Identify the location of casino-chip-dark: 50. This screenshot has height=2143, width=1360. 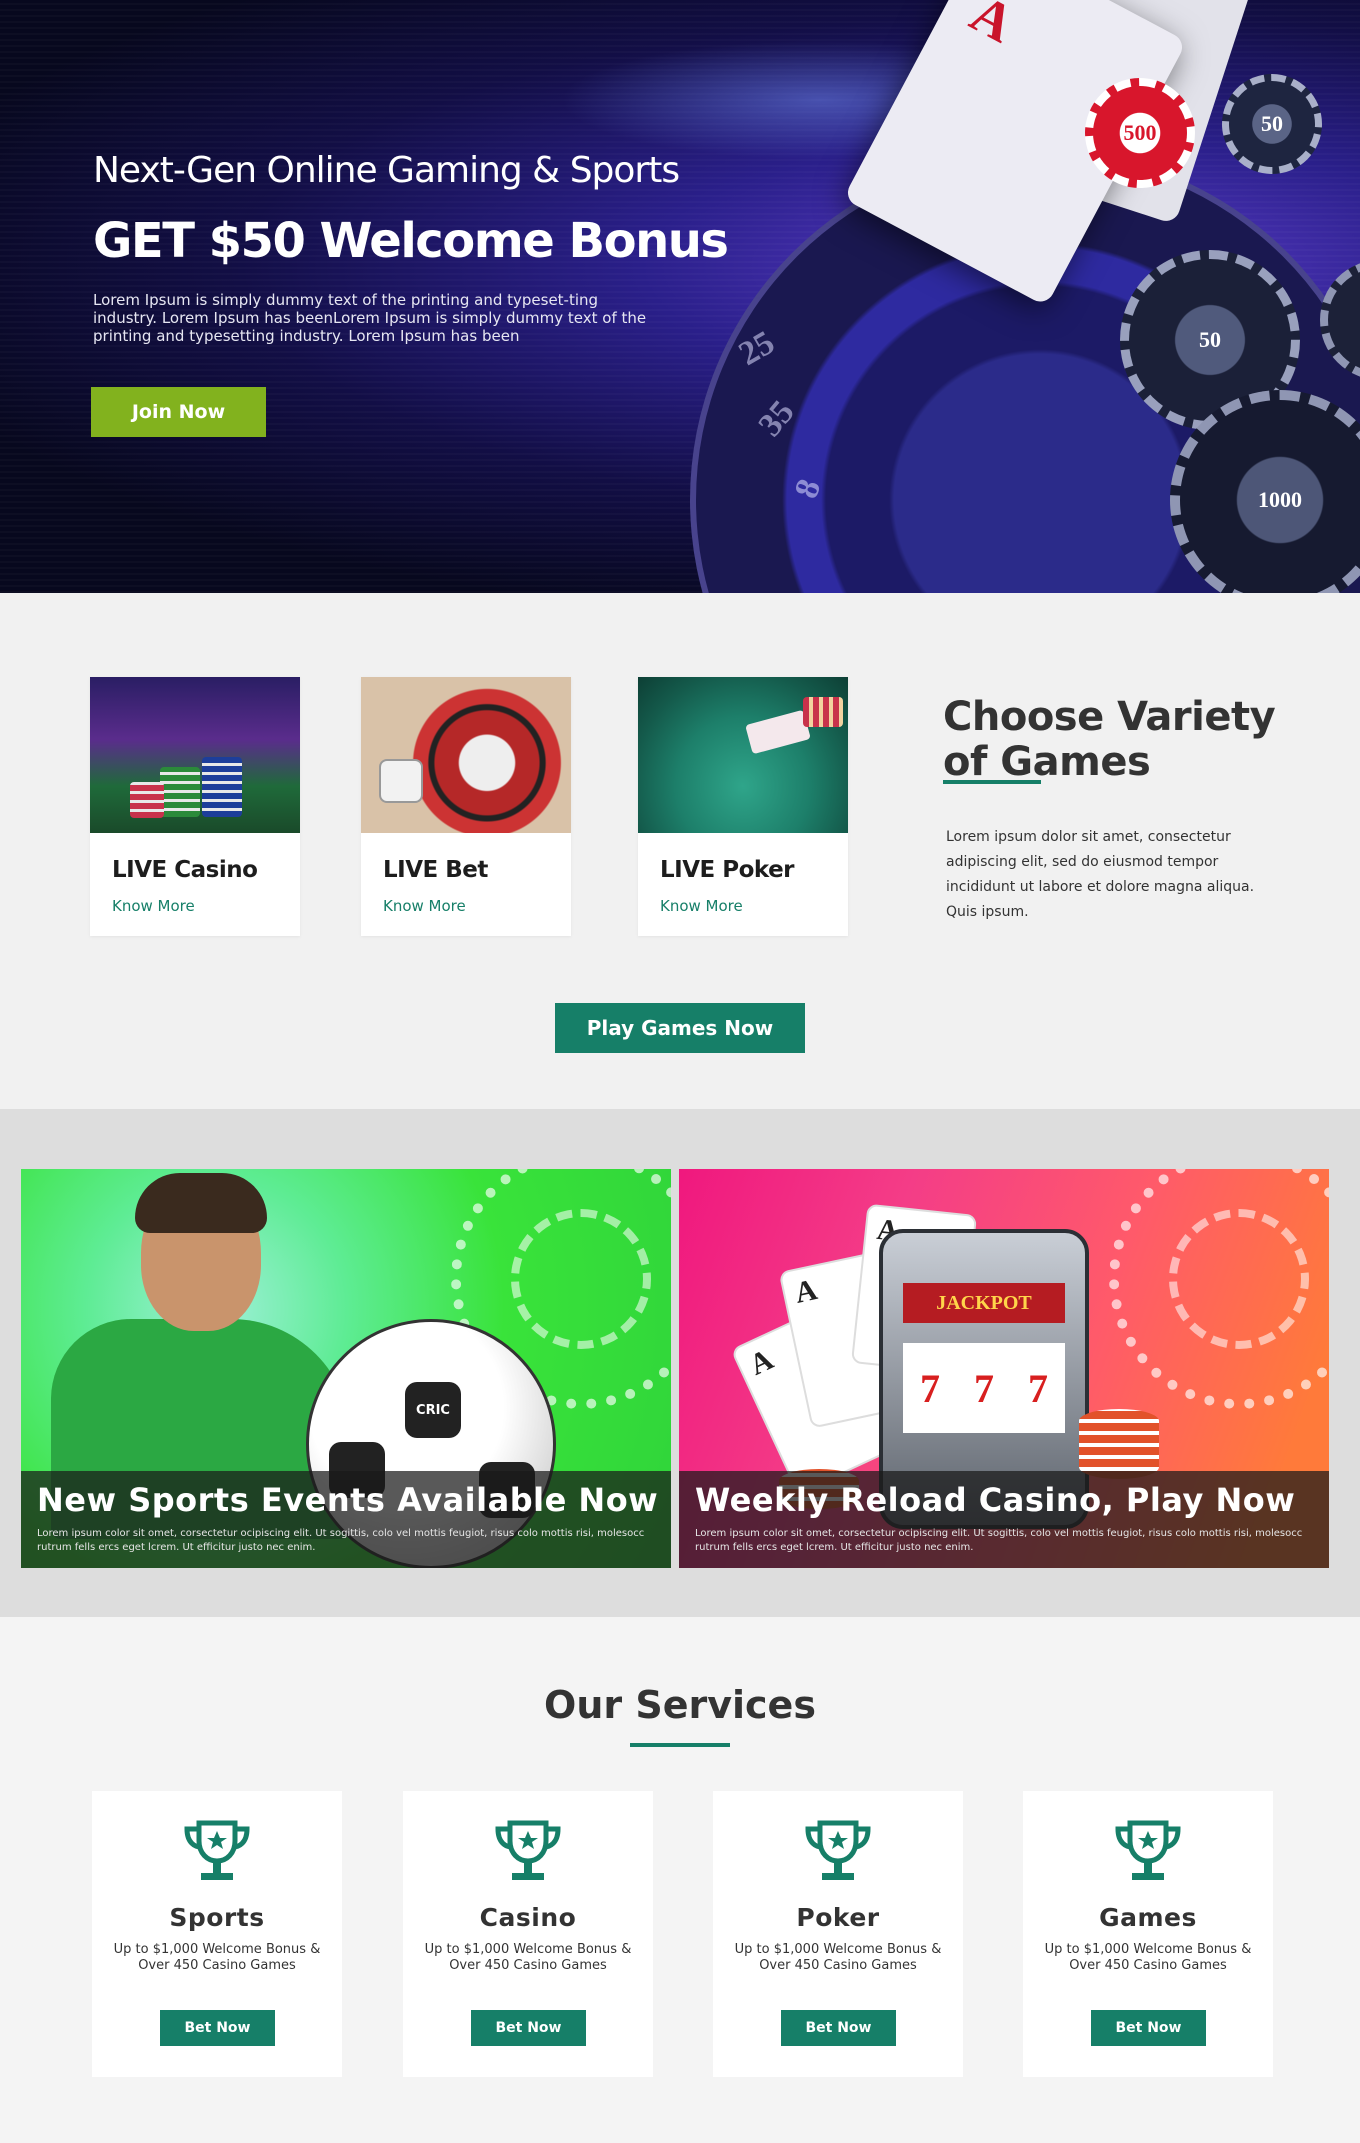
(1272, 124).